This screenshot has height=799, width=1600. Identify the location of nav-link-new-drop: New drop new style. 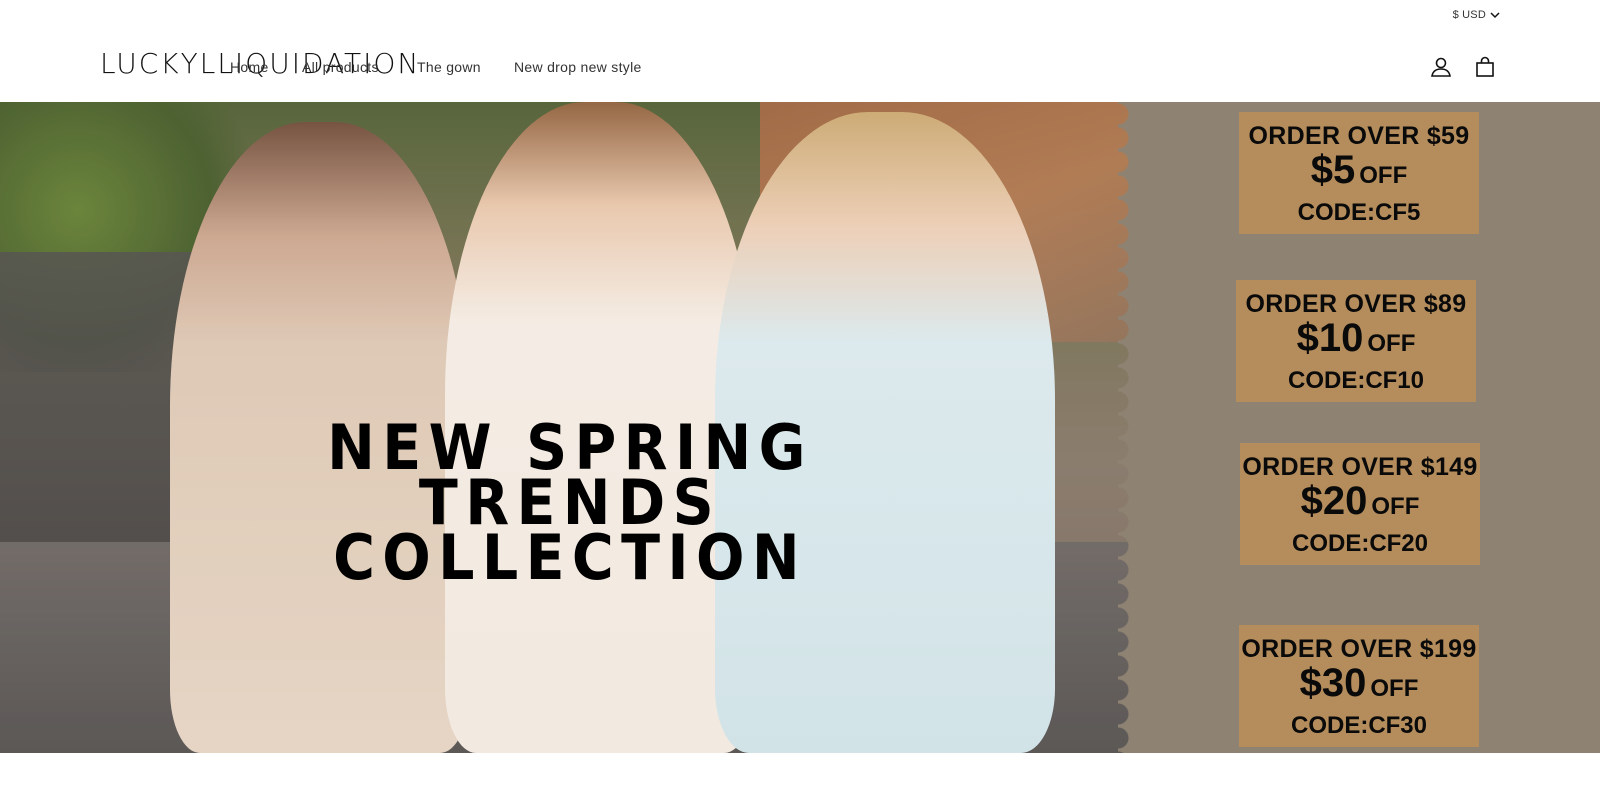
(578, 67).